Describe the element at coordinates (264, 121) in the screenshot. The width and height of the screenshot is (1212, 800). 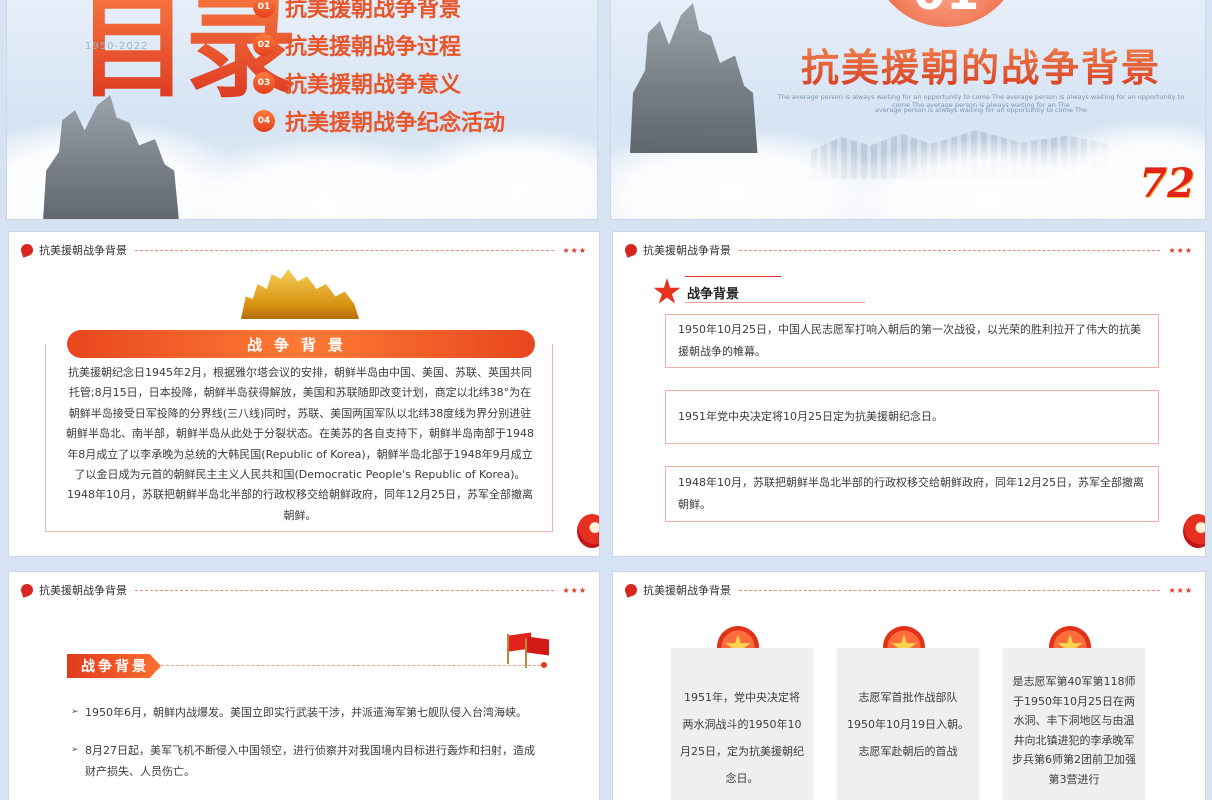
I see `toc-number: 04` at that location.